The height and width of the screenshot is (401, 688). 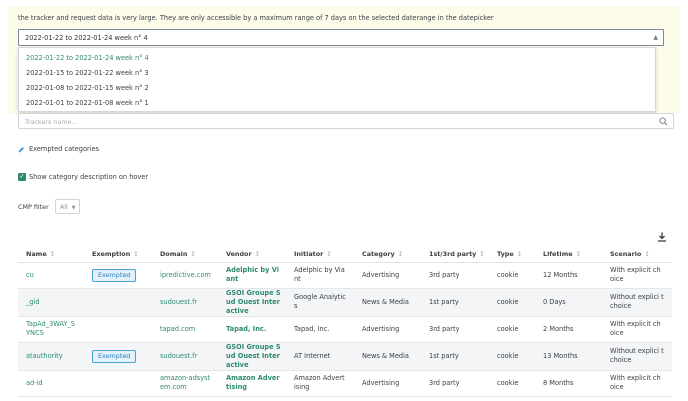 I want to click on domain-cell: ipredictive.com, so click(x=185, y=275).